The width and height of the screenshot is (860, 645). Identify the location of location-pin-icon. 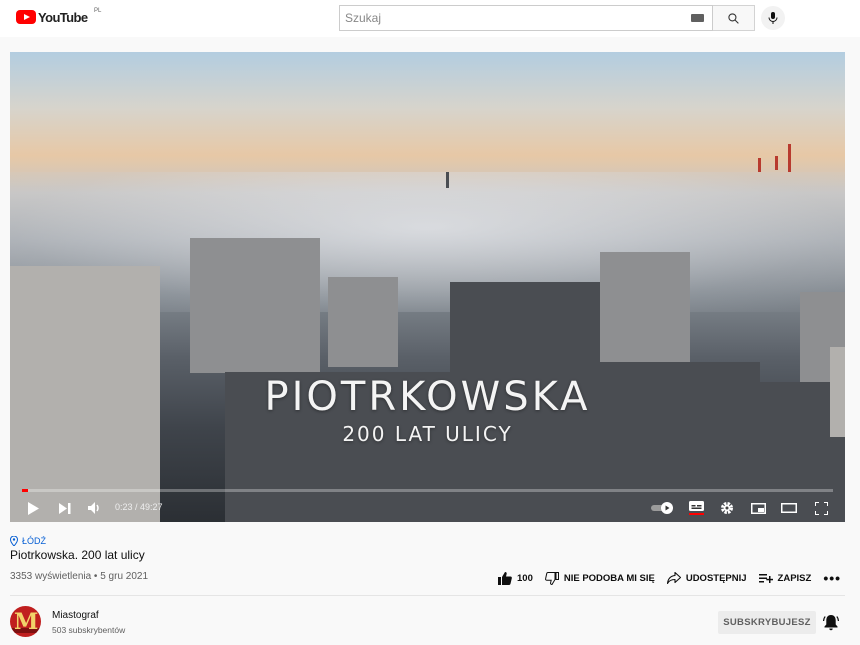
(14, 541).